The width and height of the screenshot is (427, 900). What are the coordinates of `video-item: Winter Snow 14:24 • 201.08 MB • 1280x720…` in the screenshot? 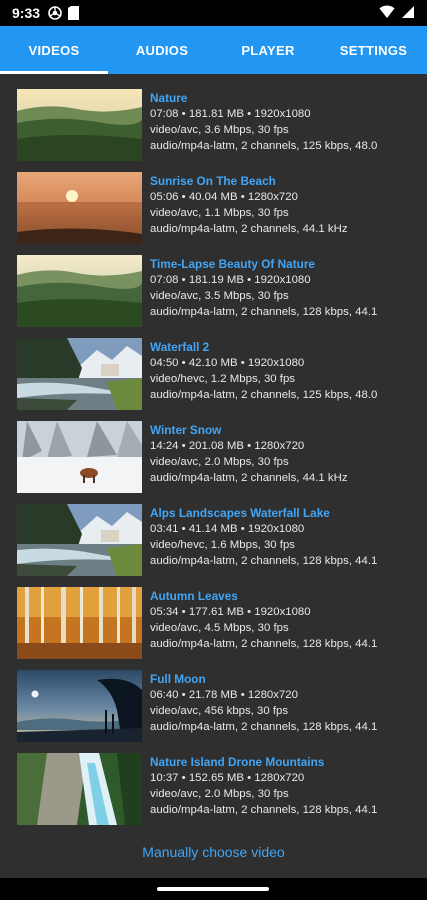 It's located at (213, 457).